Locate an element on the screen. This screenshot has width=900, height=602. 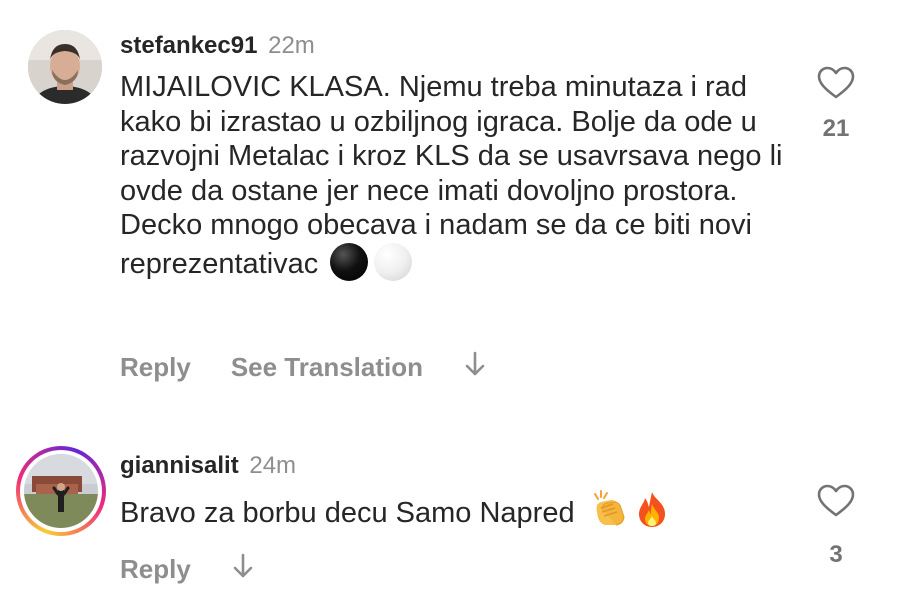
username: giannisalit is located at coordinates (179, 465).